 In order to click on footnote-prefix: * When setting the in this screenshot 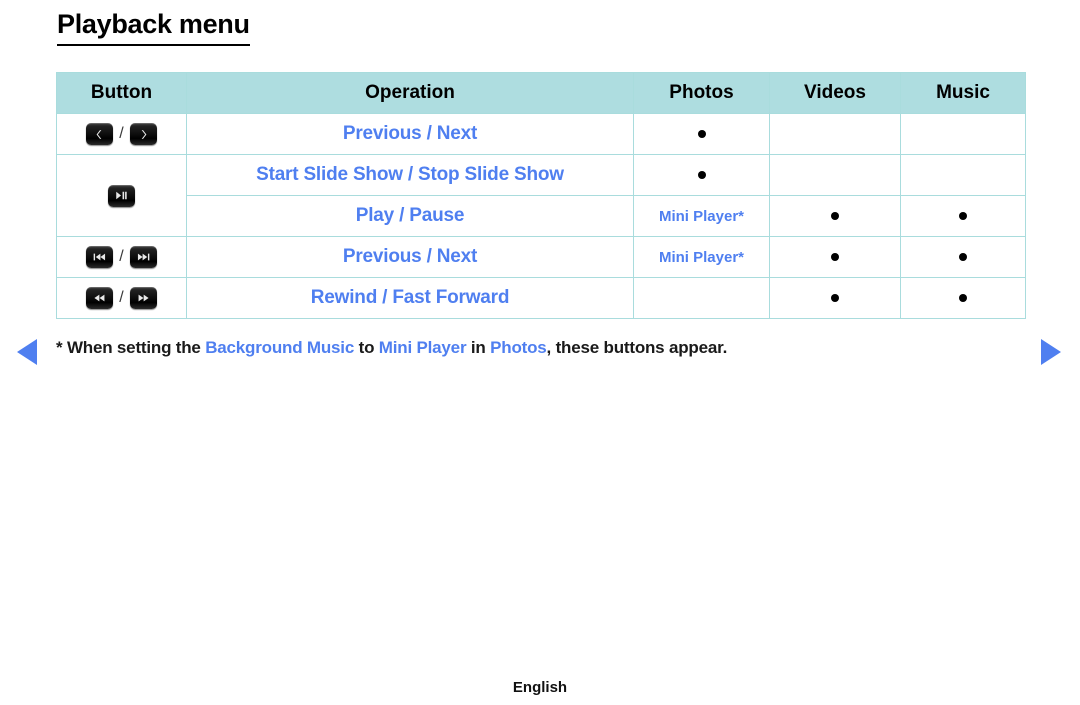, I will do `click(131, 347)`.